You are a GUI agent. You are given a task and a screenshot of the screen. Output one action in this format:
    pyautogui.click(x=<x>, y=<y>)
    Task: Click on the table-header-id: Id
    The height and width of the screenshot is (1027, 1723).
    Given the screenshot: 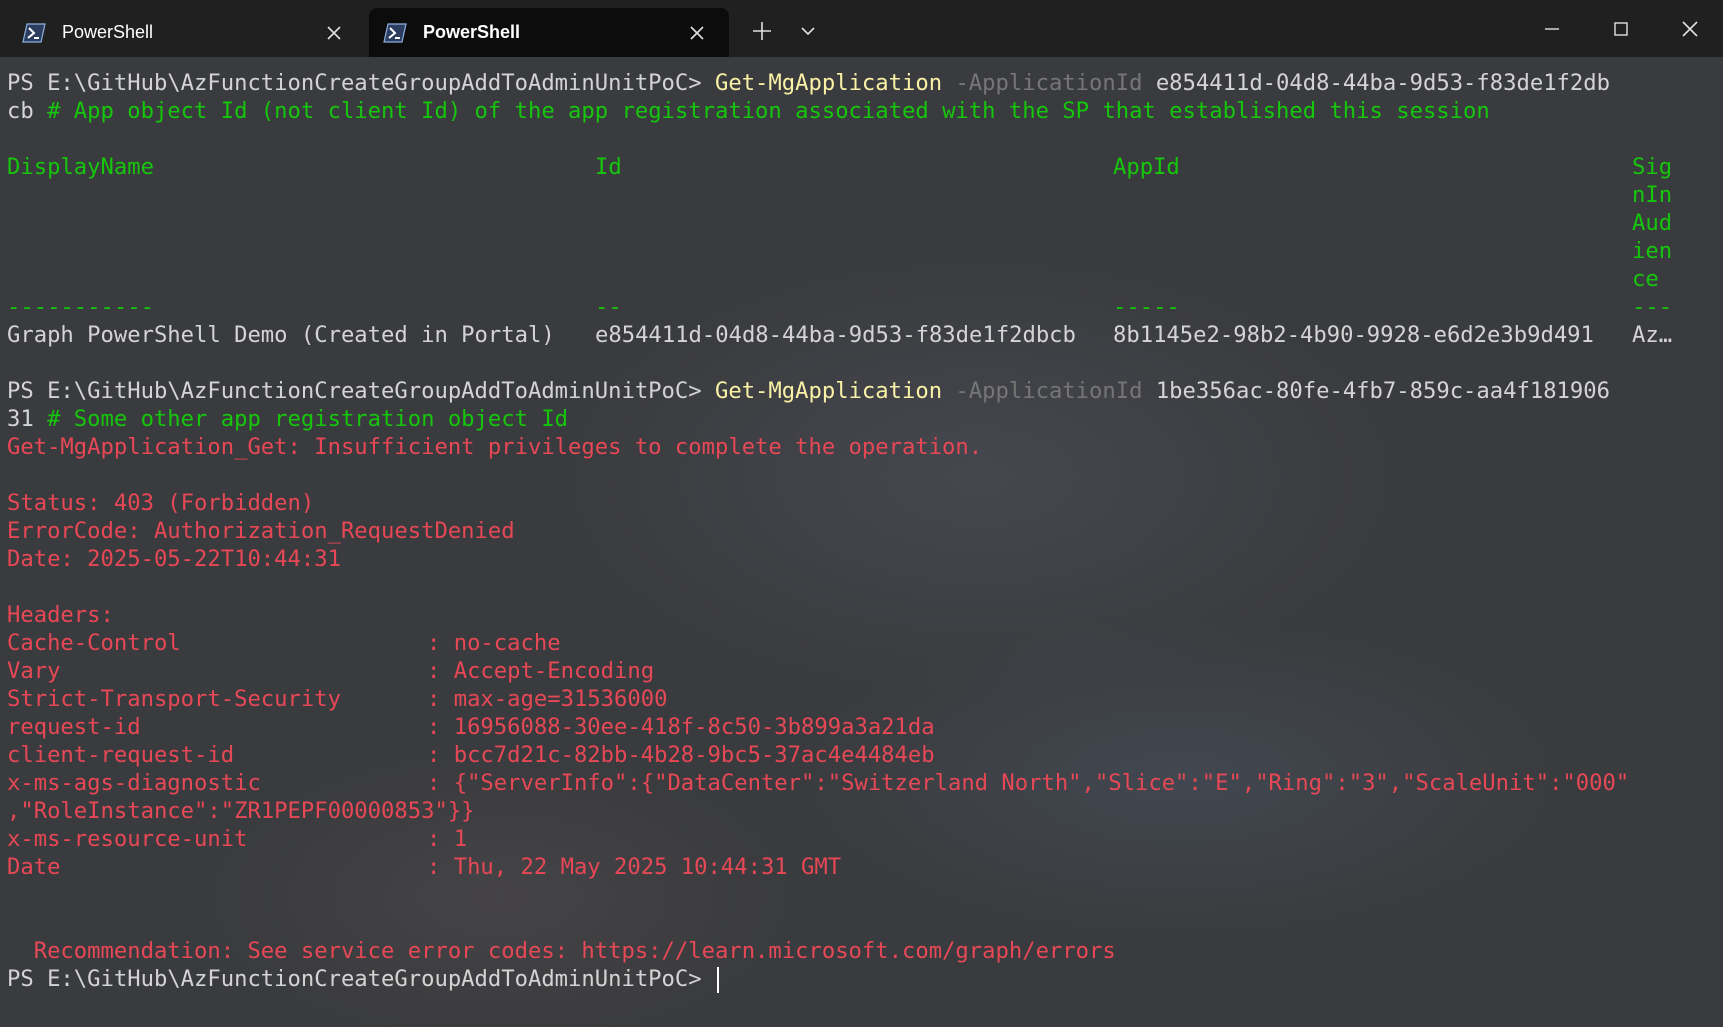 What is the action you would take?
    pyautogui.click(x=608, y=167)
    